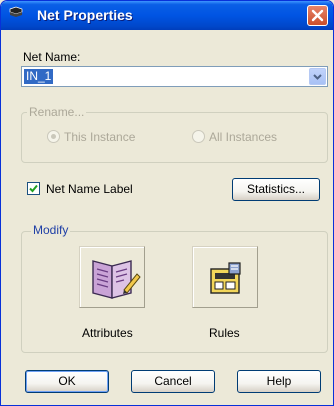  Describe the element at coordinates (52, 57) in the screenshot. I see `net-name-label: Net Name:` at that location.